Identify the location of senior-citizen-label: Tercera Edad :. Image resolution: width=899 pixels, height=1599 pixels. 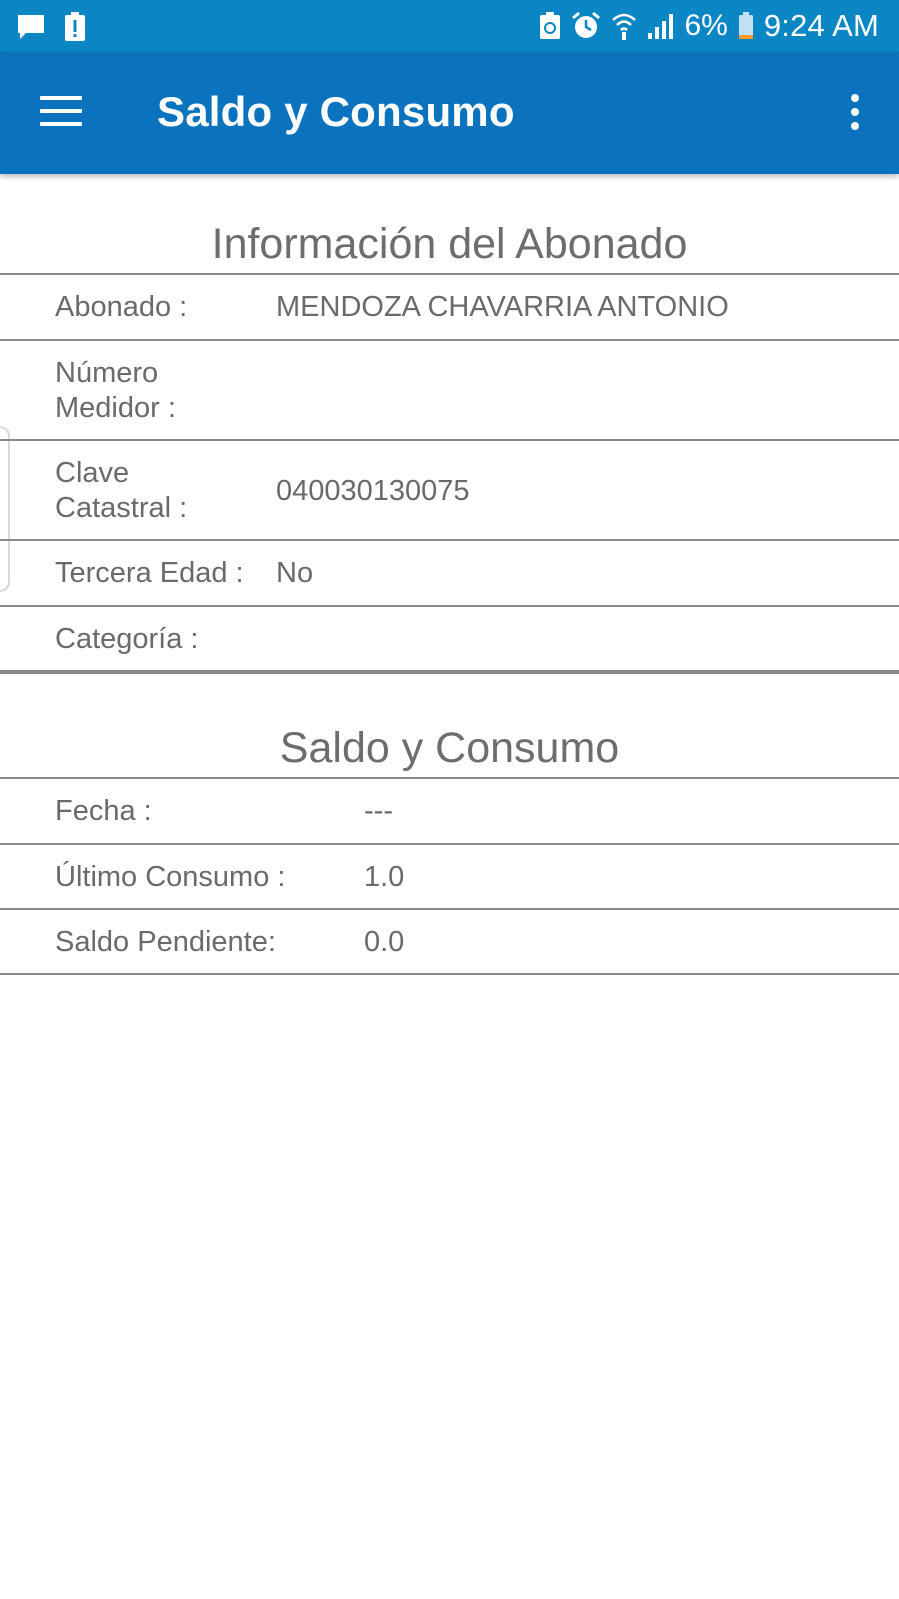
(149, 573).